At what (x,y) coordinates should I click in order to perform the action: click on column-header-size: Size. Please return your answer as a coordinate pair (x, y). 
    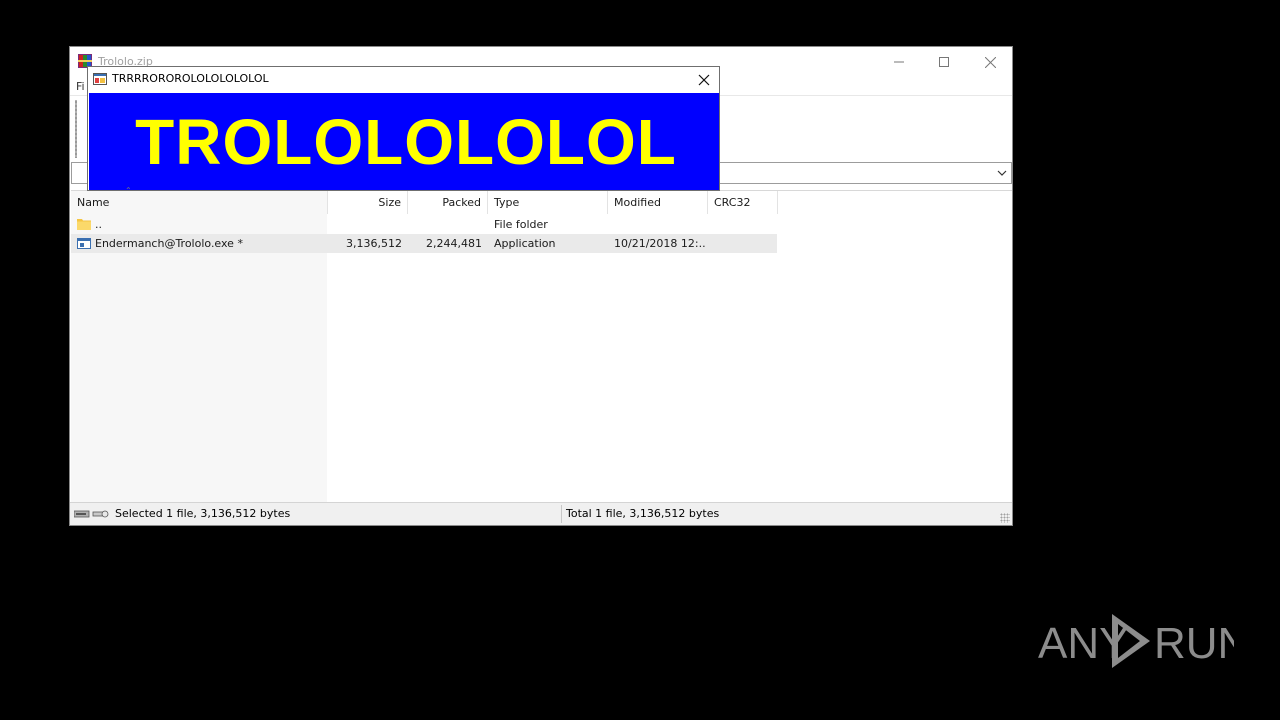
    Looking at the image, I should click on (368, 202).